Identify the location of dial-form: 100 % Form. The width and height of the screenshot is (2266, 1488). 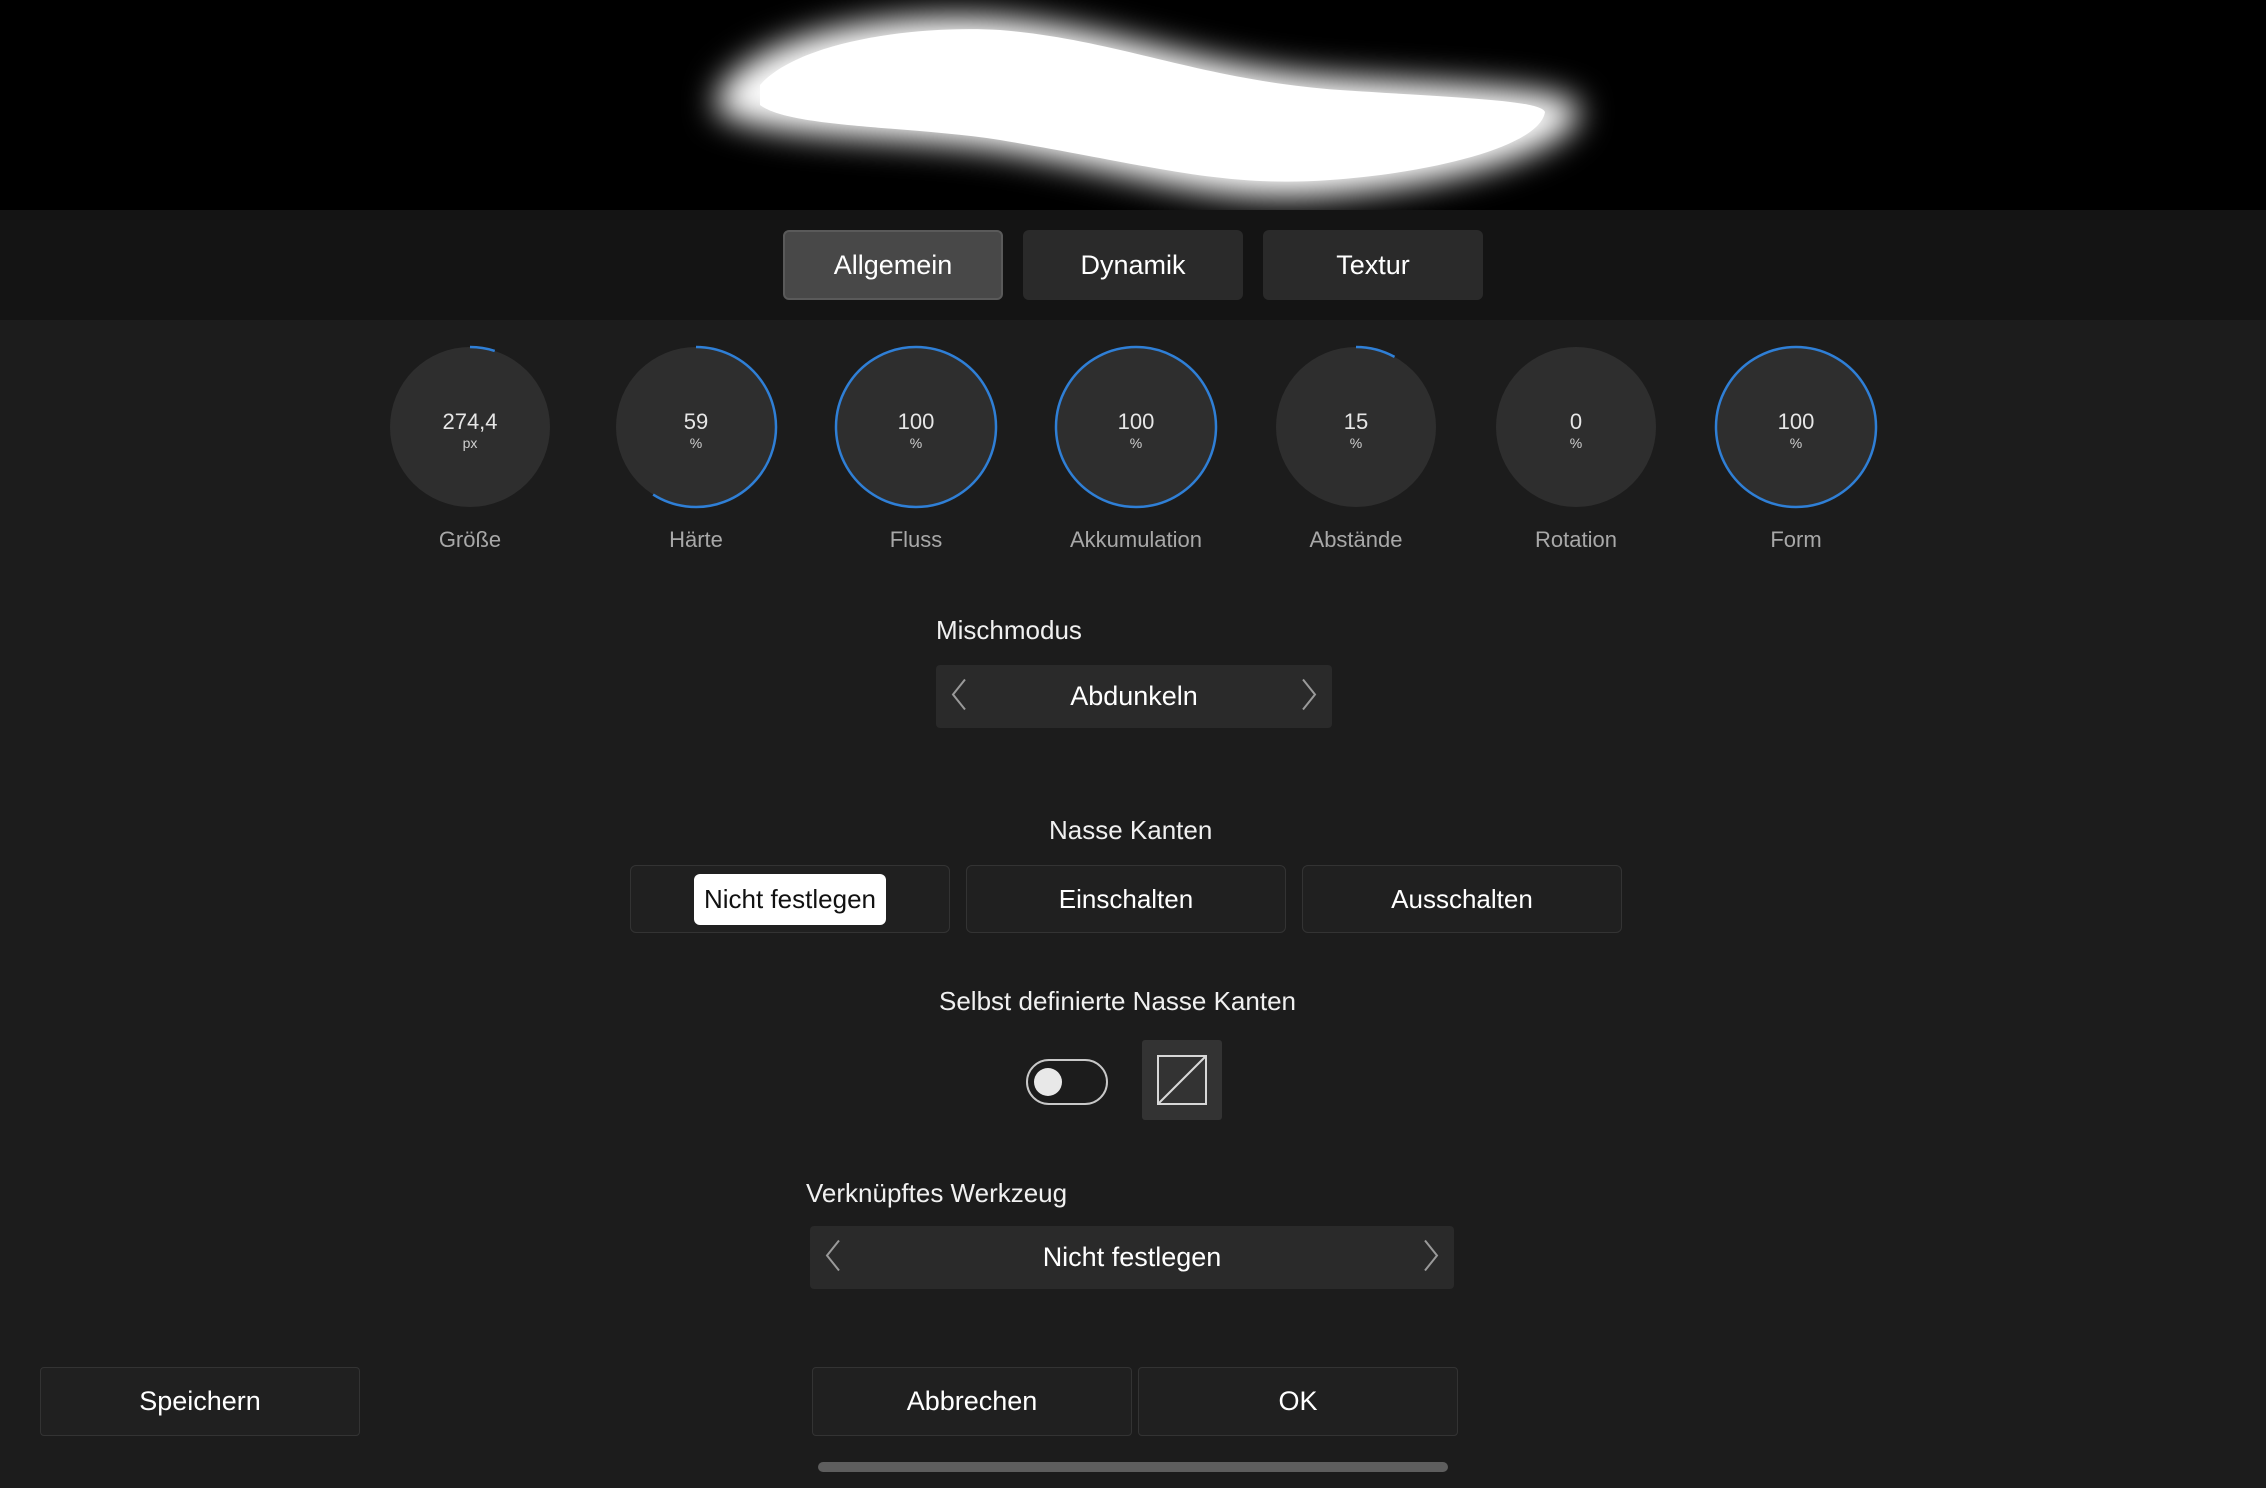
(1796, 452).